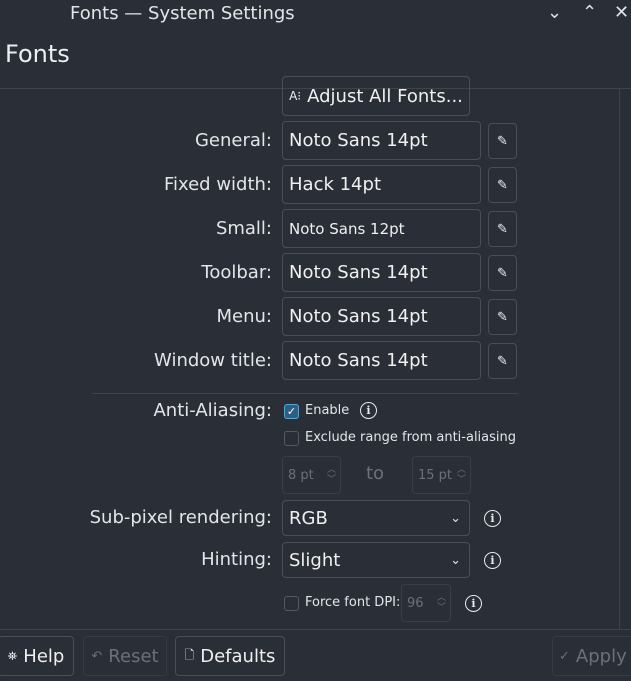 This screenshot has width=631, height=681. I want to click on help-button: ⛯ Help, so click(37, 656).